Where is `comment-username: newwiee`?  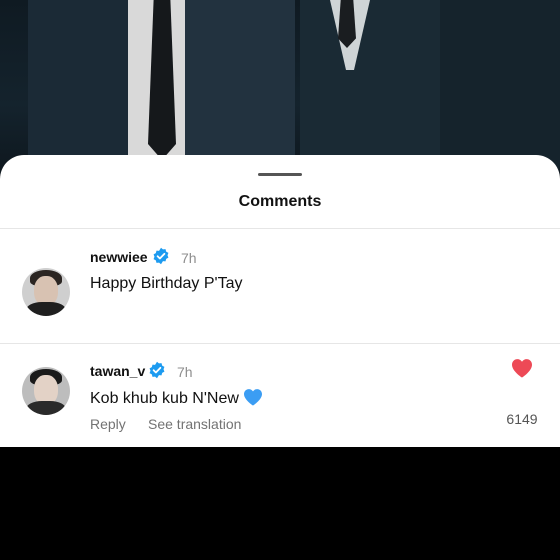 comment-username: newwiee is located at coordinates (119, 257).